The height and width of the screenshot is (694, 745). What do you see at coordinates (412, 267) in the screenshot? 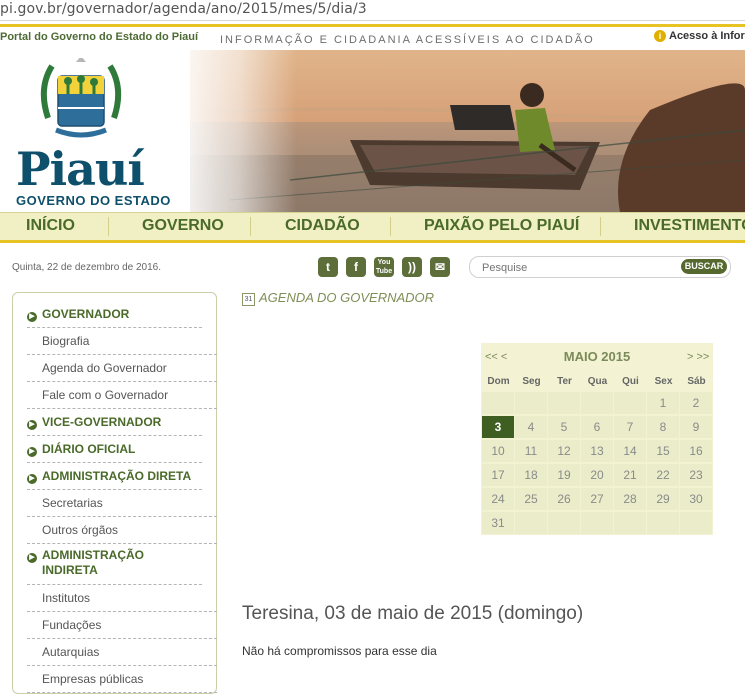
I see `rss-icon: ))` at bounding box center [412, 267].